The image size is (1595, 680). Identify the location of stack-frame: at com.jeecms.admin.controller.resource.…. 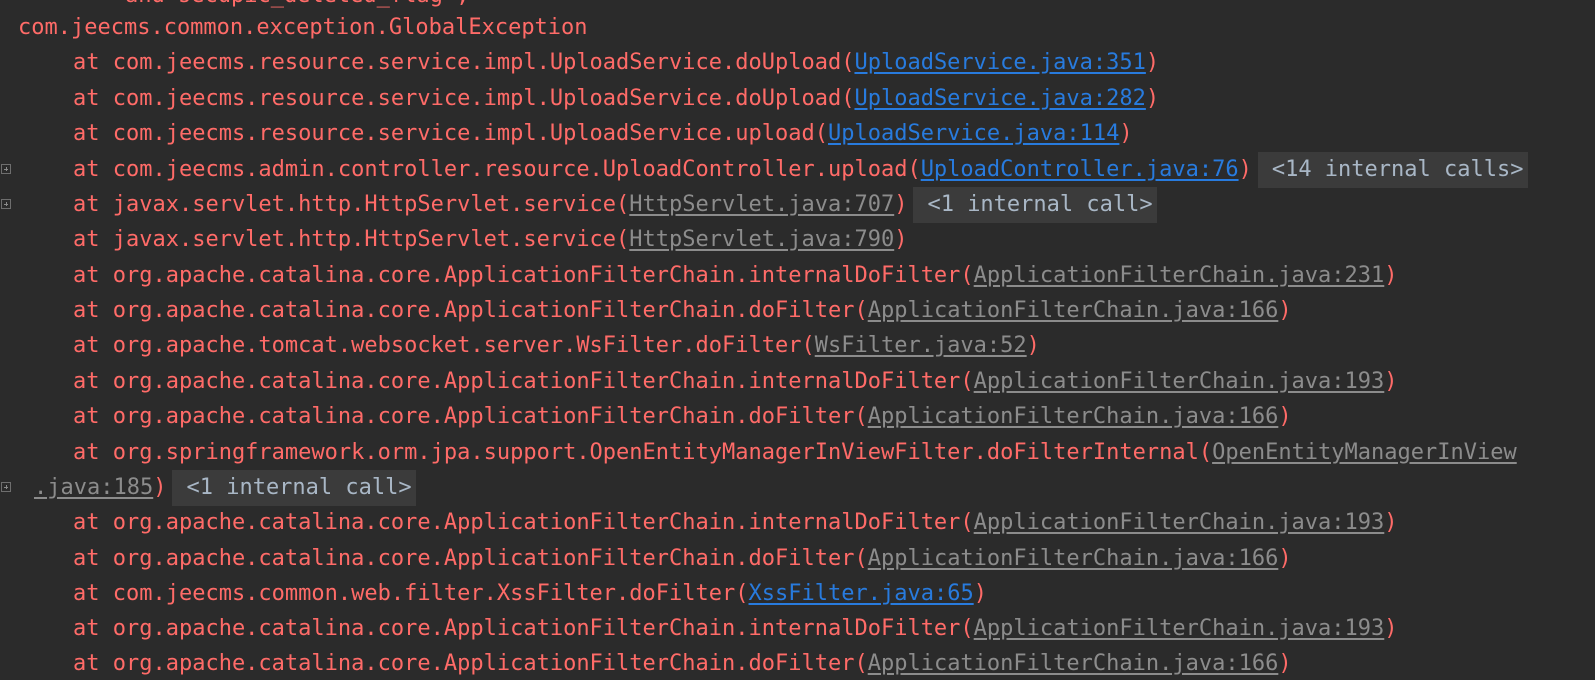
(764, 170).